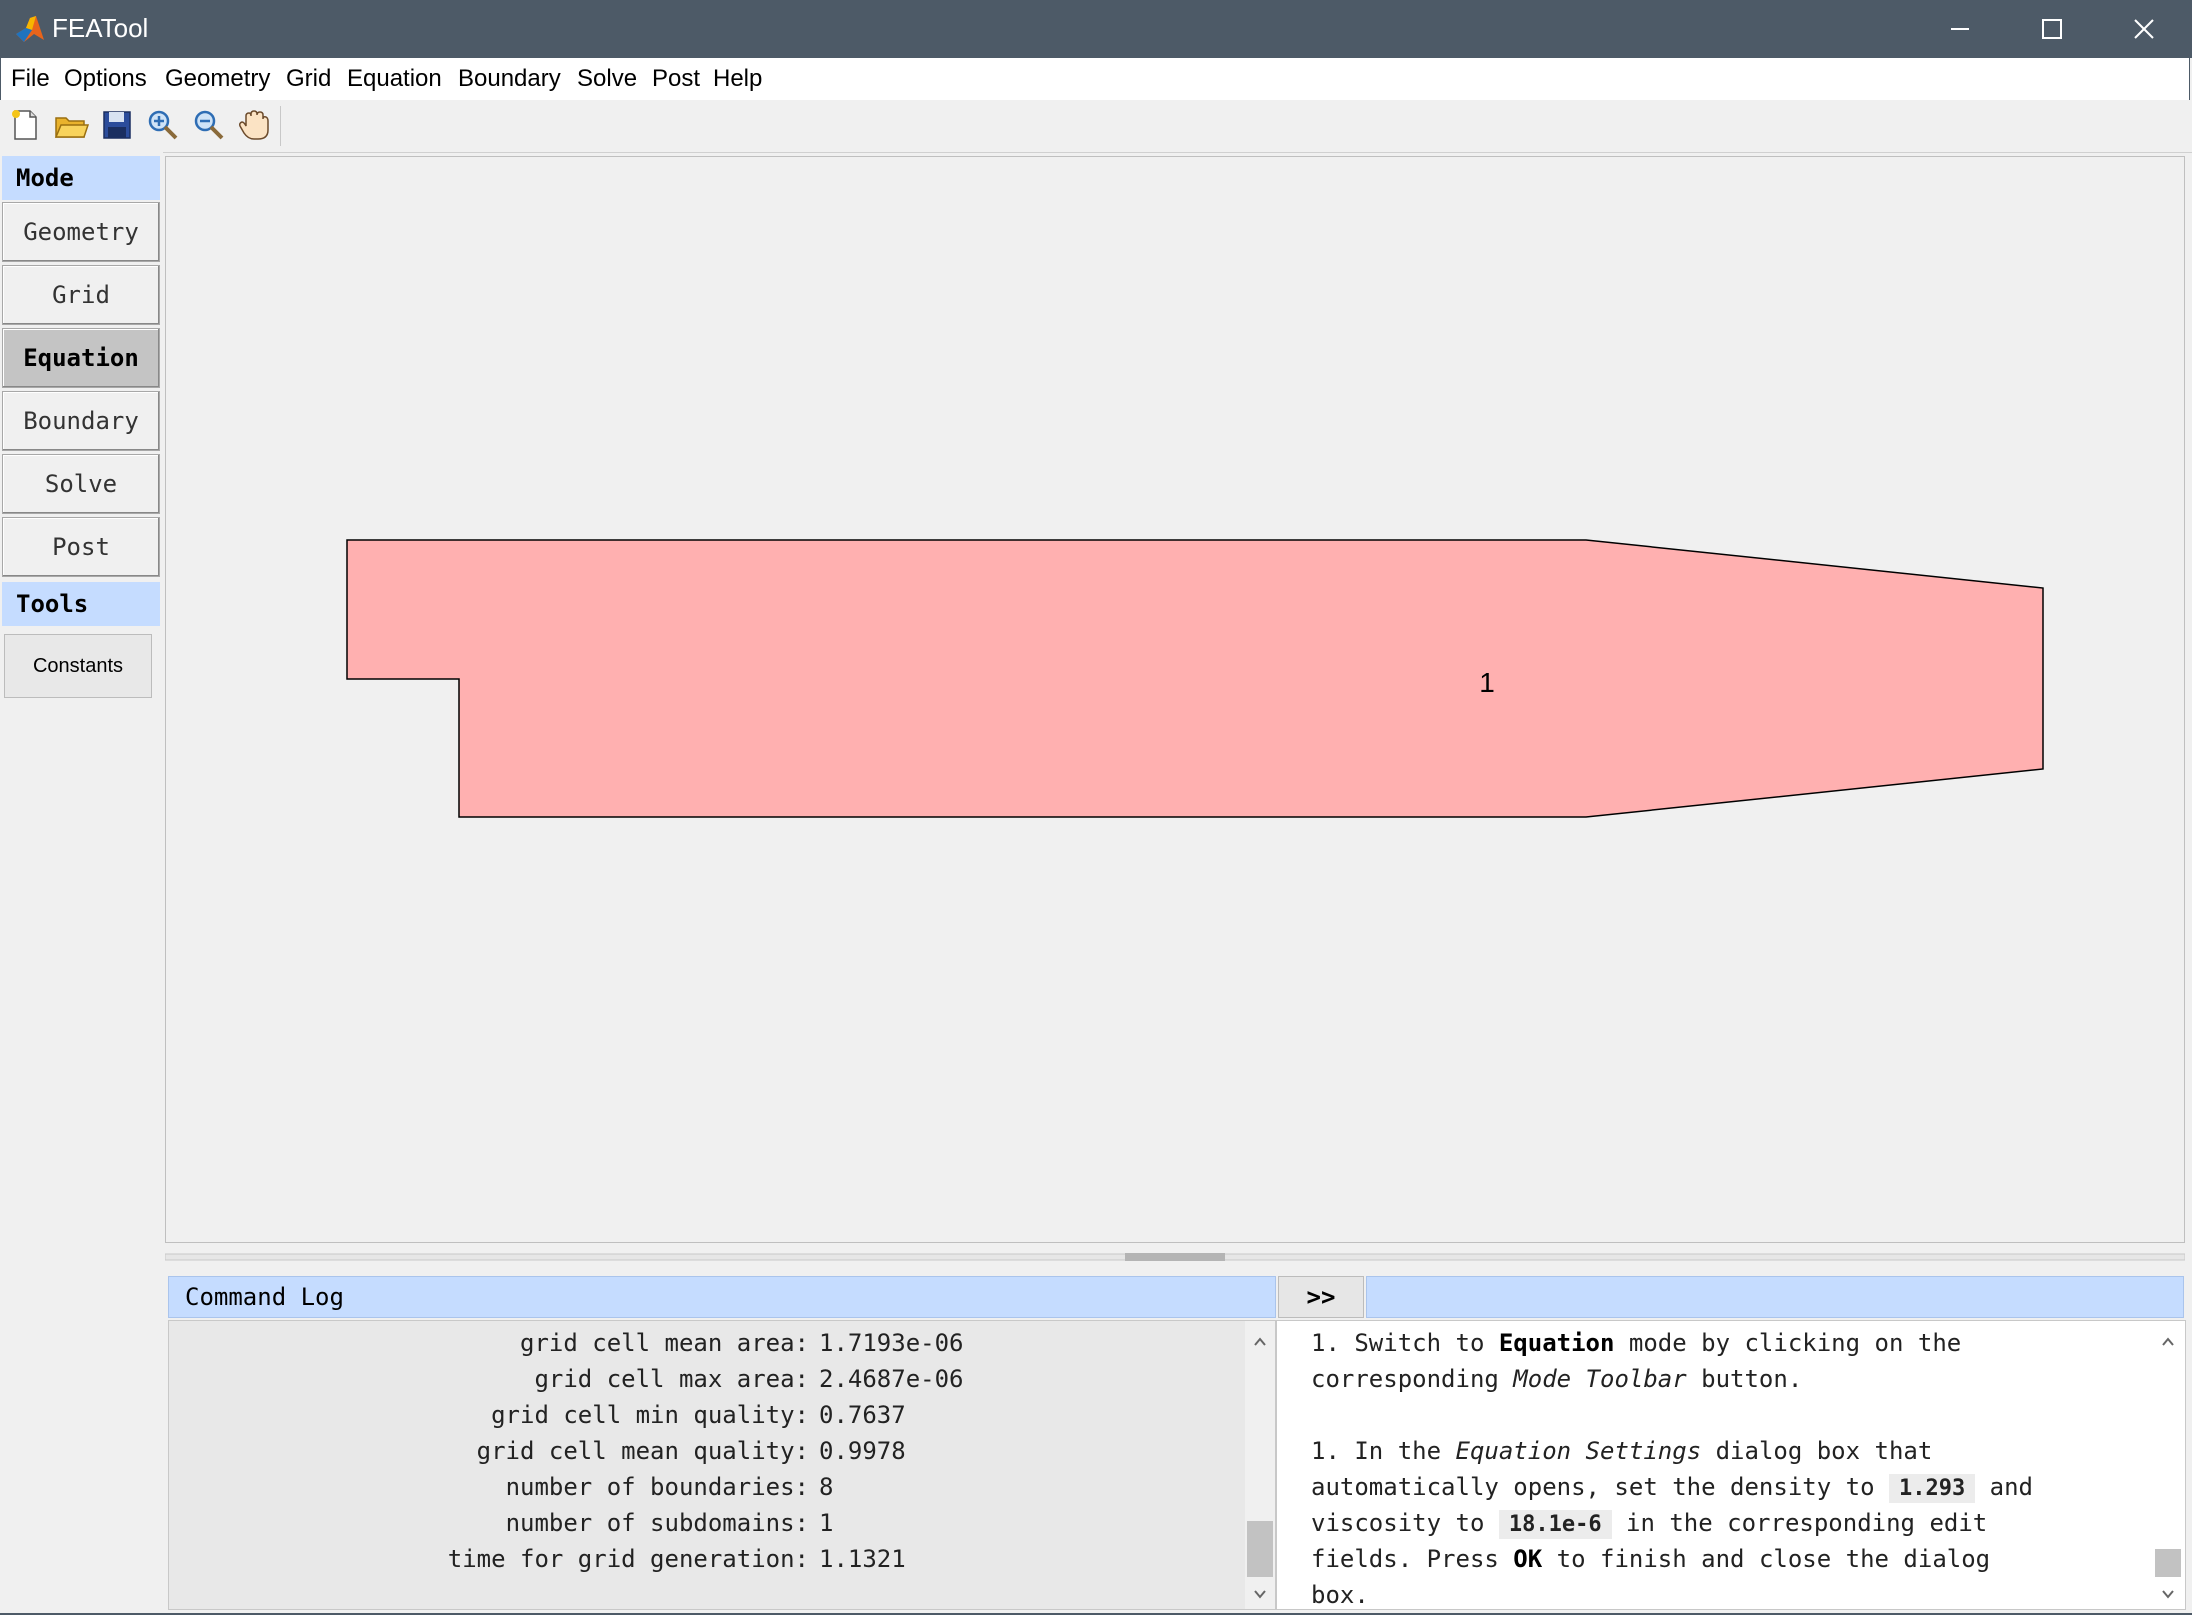  What do you see at coordinates (826, 1487) in the screenshot?
I see `log-value: 8` at bounding box center [826, 1487].